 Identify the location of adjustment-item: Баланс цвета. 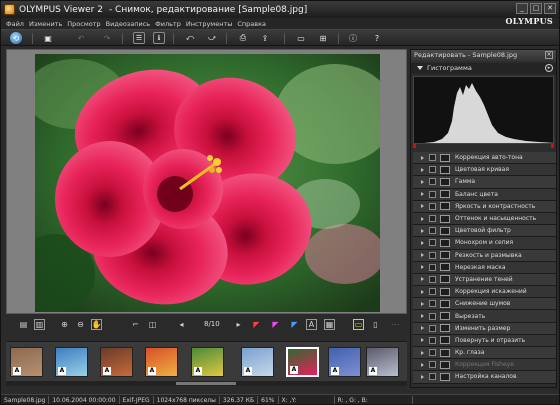
(484, 194).